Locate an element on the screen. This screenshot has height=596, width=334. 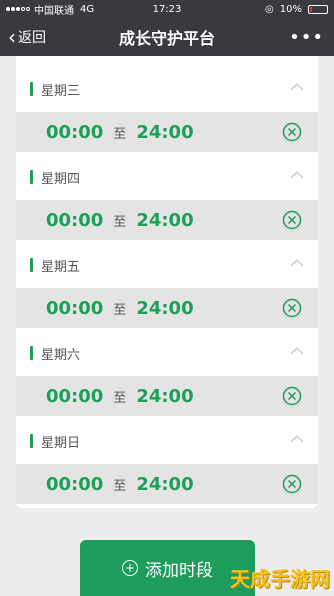
network-type: 4G is located at coordinates (87, 9).